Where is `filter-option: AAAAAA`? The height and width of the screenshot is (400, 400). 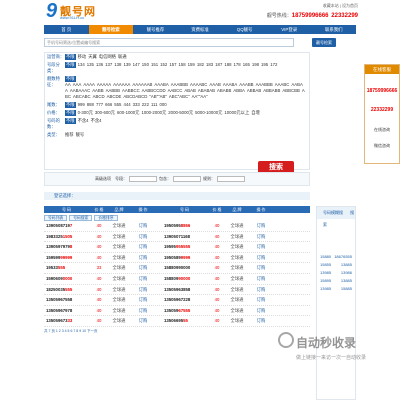 filter-option: AAAAAA is located at coordinates (121, 84).